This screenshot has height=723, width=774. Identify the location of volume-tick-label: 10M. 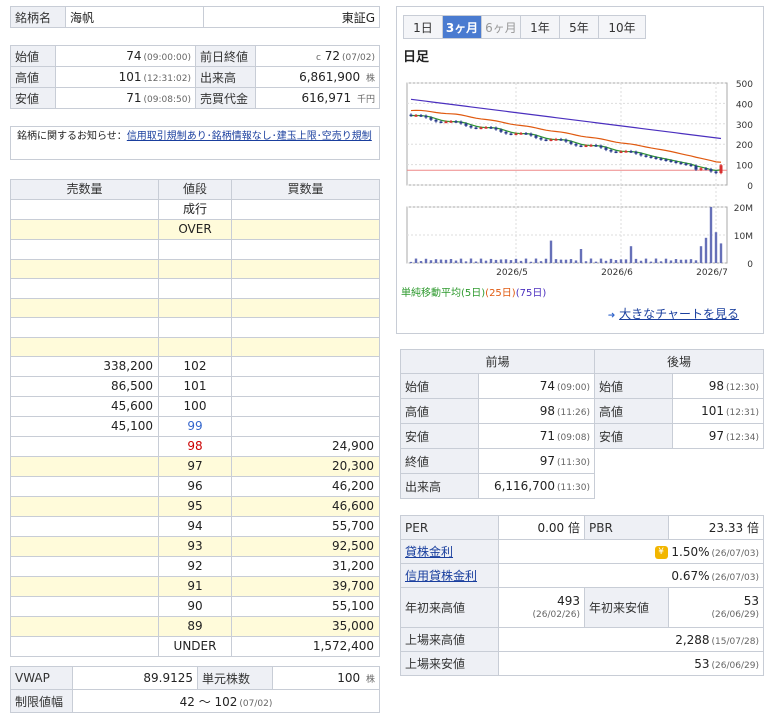
(743, 237).